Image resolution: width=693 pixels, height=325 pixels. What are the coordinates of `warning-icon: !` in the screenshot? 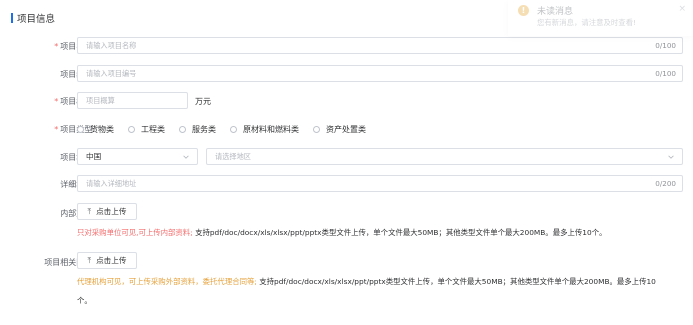 It's located at (523, 10).